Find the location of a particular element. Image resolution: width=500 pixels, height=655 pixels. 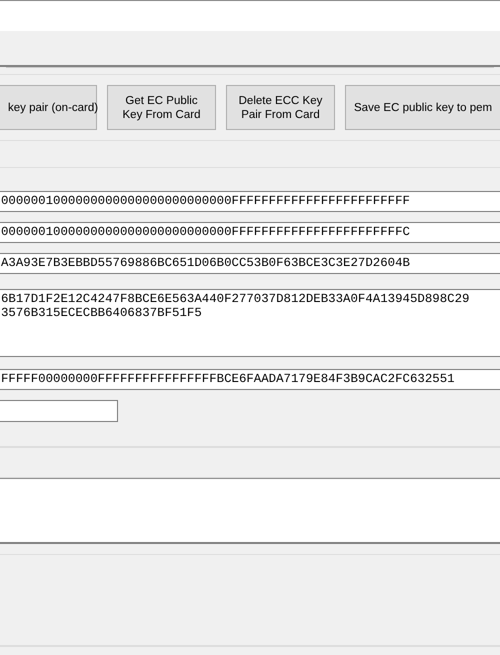

hex-field is located at coordinates (59, 411).